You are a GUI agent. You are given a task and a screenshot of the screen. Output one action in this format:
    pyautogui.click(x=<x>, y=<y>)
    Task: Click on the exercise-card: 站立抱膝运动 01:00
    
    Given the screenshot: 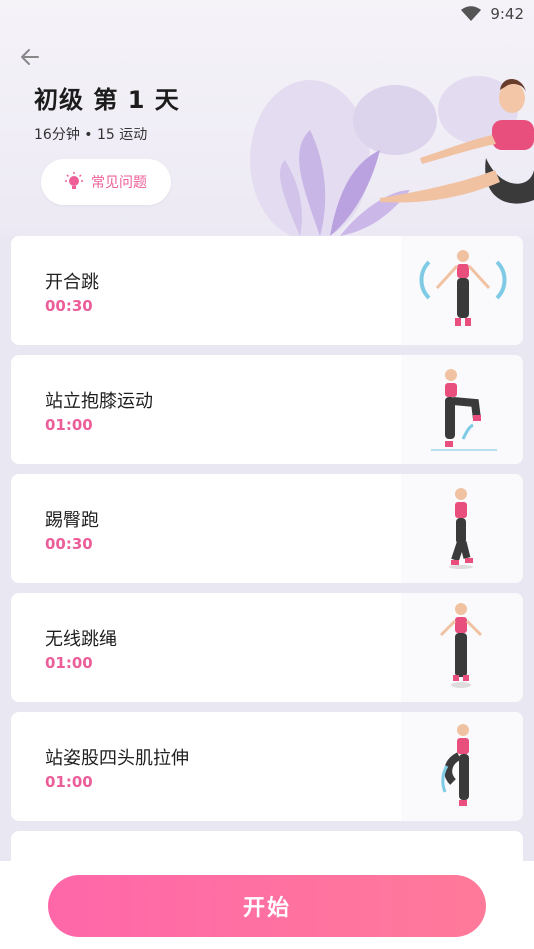 What is the action you would take?
    pyautogui.click(x=267, y=409)
    